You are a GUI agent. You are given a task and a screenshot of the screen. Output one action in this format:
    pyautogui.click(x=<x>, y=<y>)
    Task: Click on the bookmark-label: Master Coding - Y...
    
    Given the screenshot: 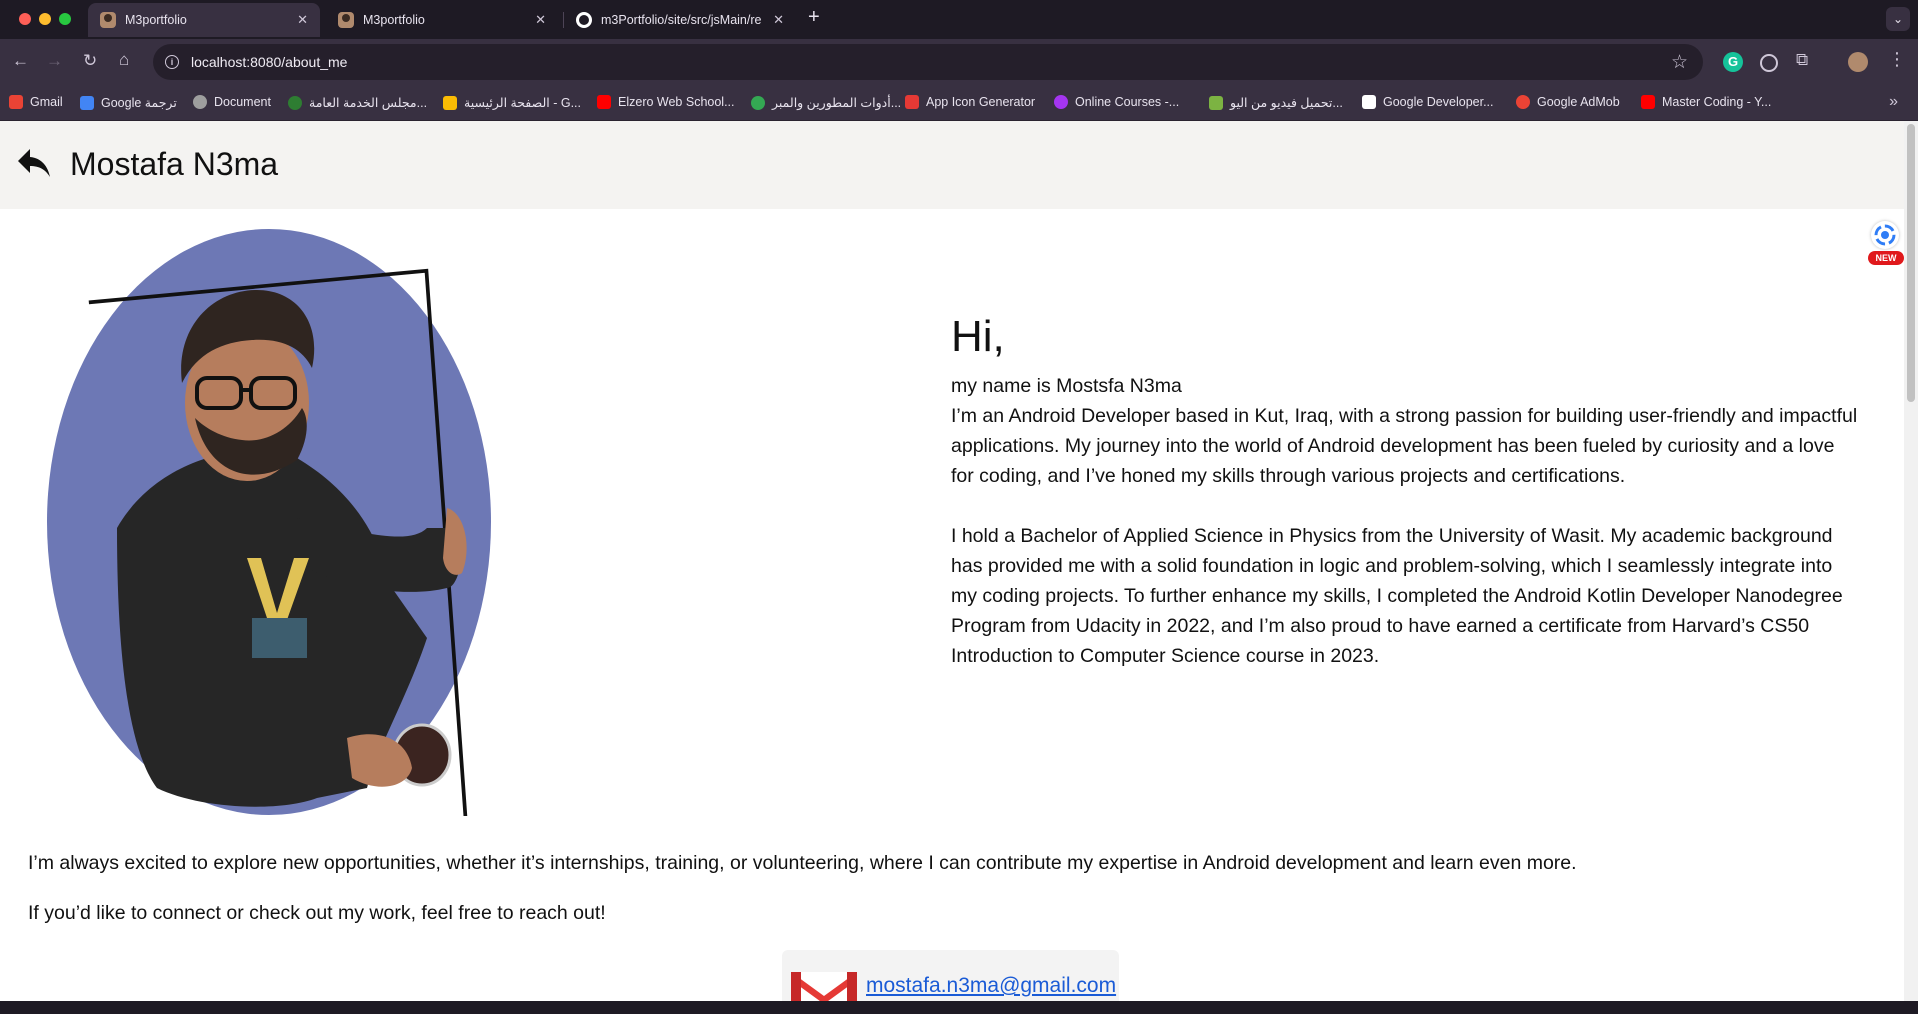 What is the action you would take?
    pyautogui.click(x=1717, y=102)
    